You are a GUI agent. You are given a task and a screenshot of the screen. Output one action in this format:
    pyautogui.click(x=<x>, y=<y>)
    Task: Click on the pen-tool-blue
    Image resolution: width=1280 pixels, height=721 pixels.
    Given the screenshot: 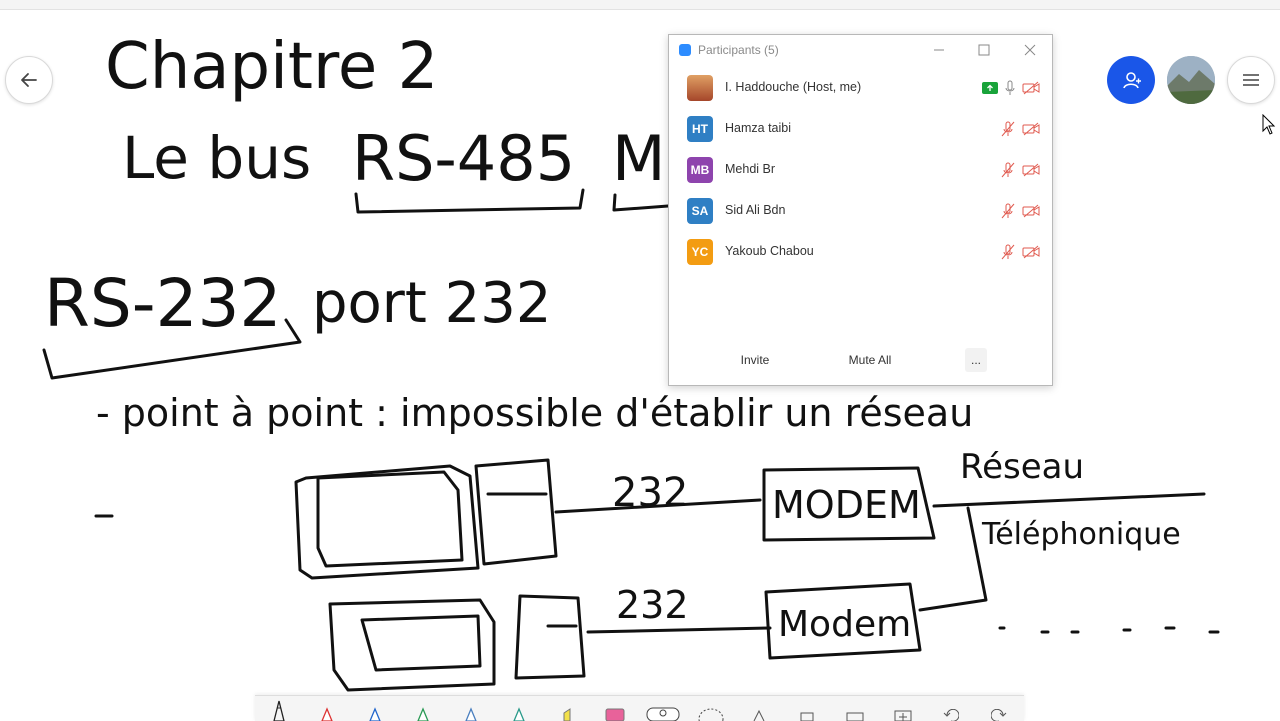 What is the action you would take?
    pyautogui.click(x=375, y=708)
    